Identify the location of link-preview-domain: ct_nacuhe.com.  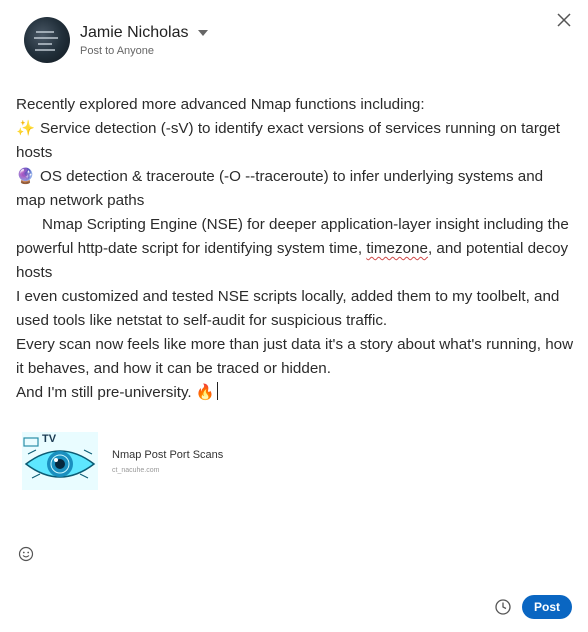
(136, 470).